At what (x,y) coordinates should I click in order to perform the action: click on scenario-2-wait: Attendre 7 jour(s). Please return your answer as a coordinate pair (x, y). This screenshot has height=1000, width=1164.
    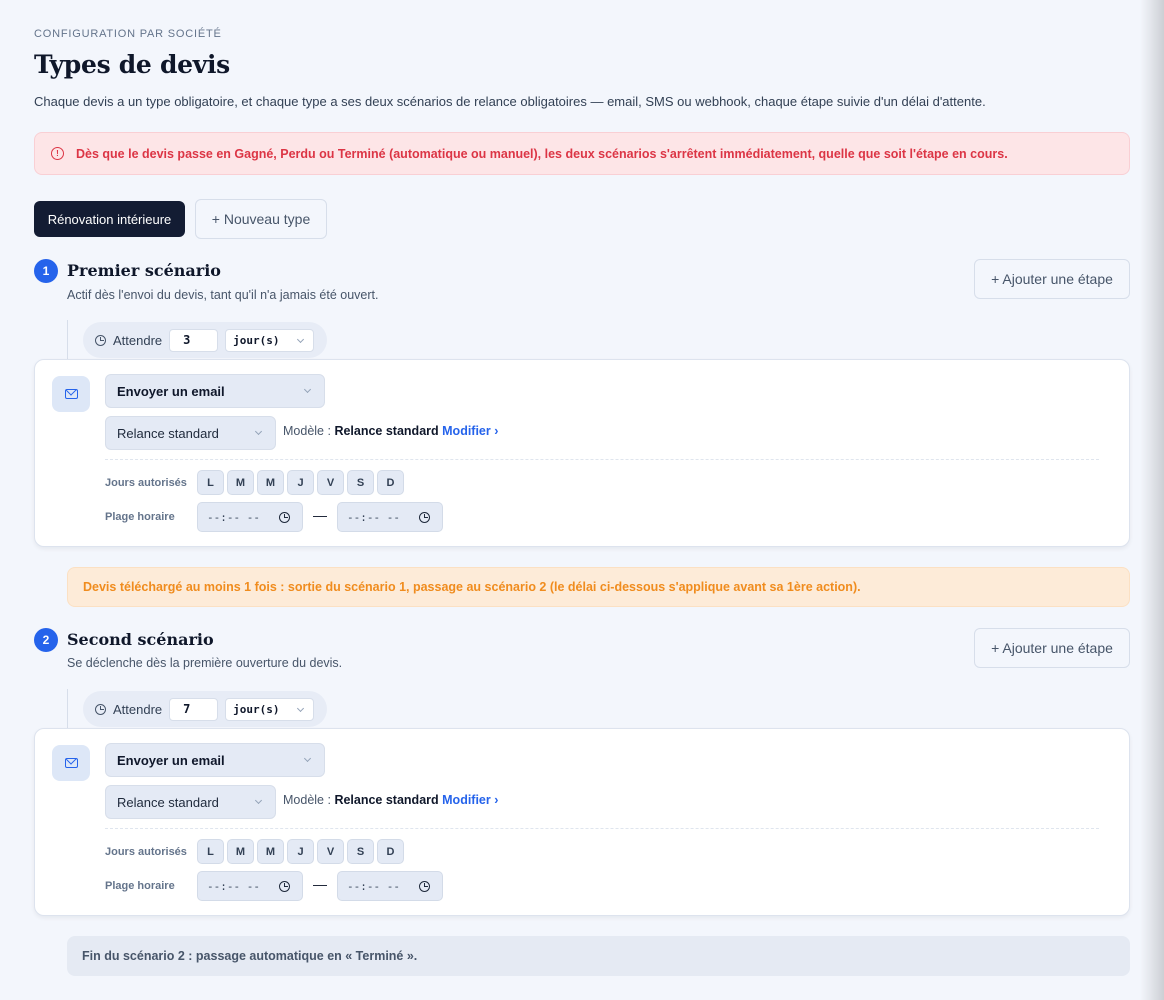
    Looking at the image, I should click on (205, 709).